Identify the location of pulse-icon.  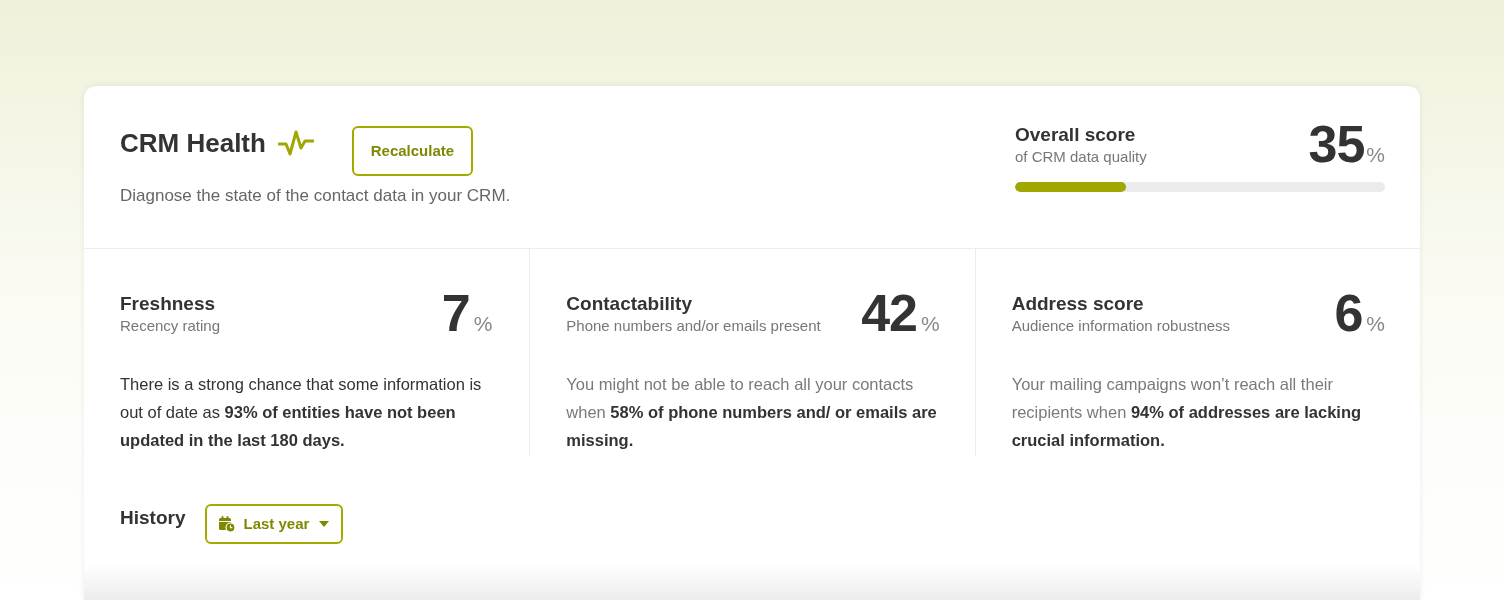
(295, 143).